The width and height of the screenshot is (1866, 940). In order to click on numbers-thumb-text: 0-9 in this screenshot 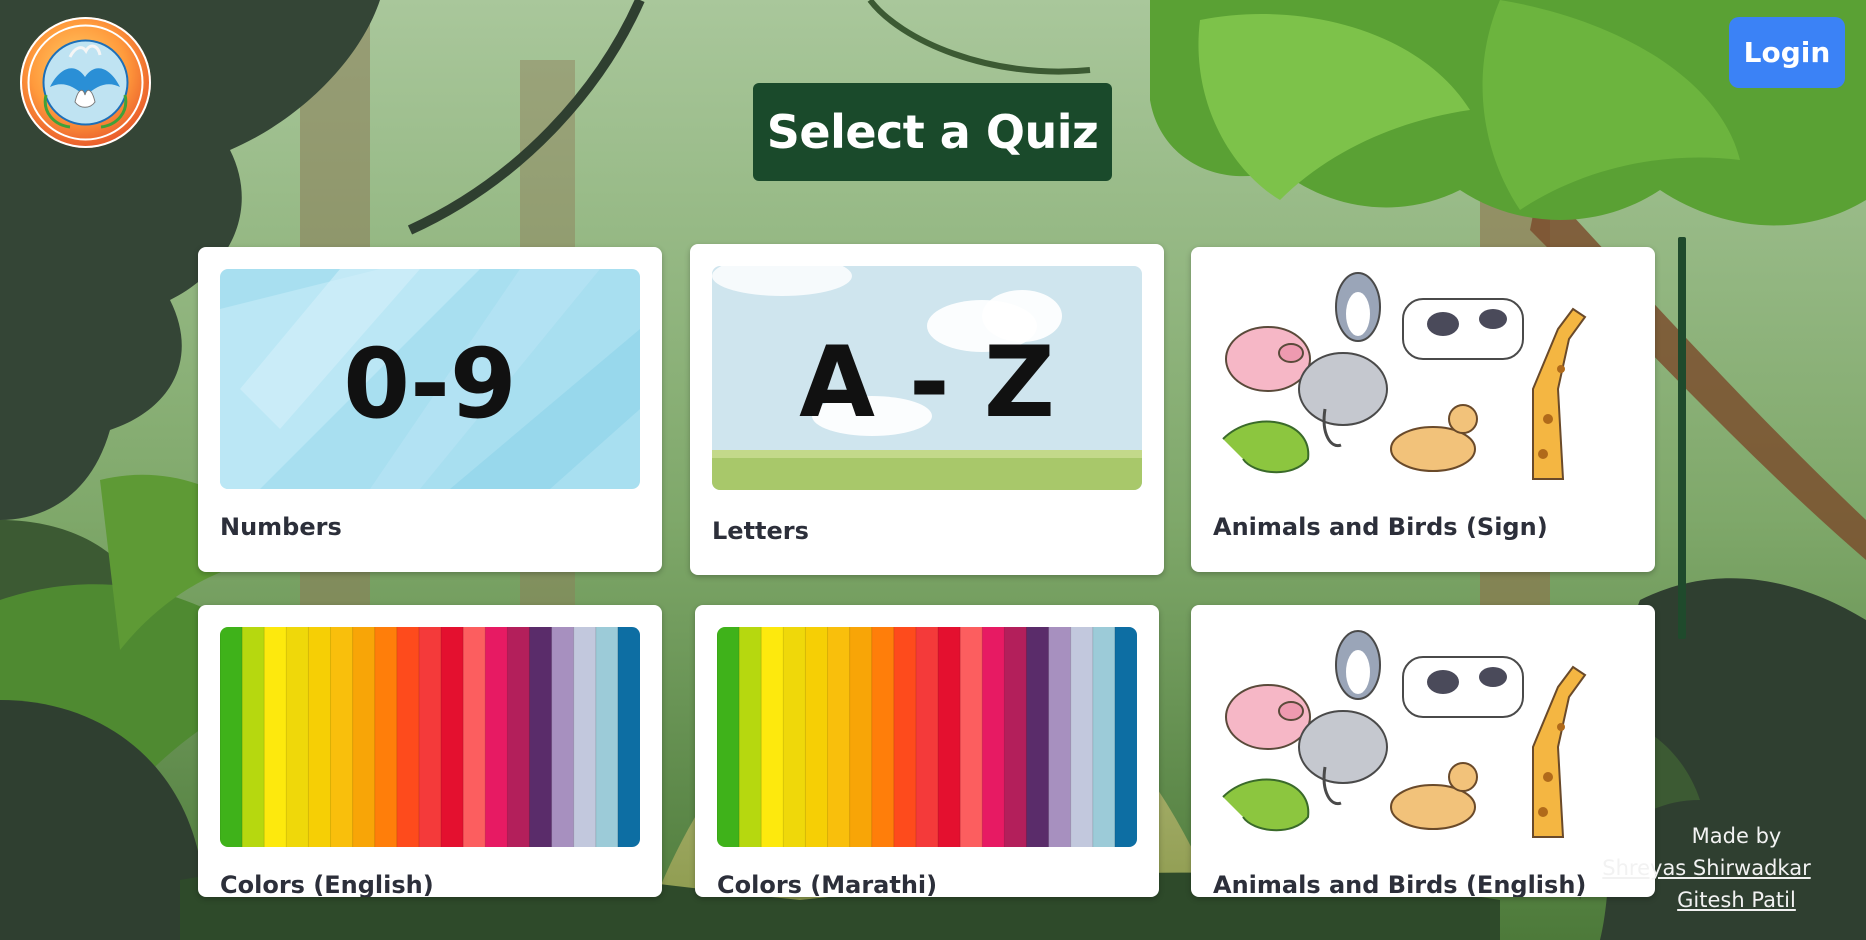, I will do `click(429, 384)`.